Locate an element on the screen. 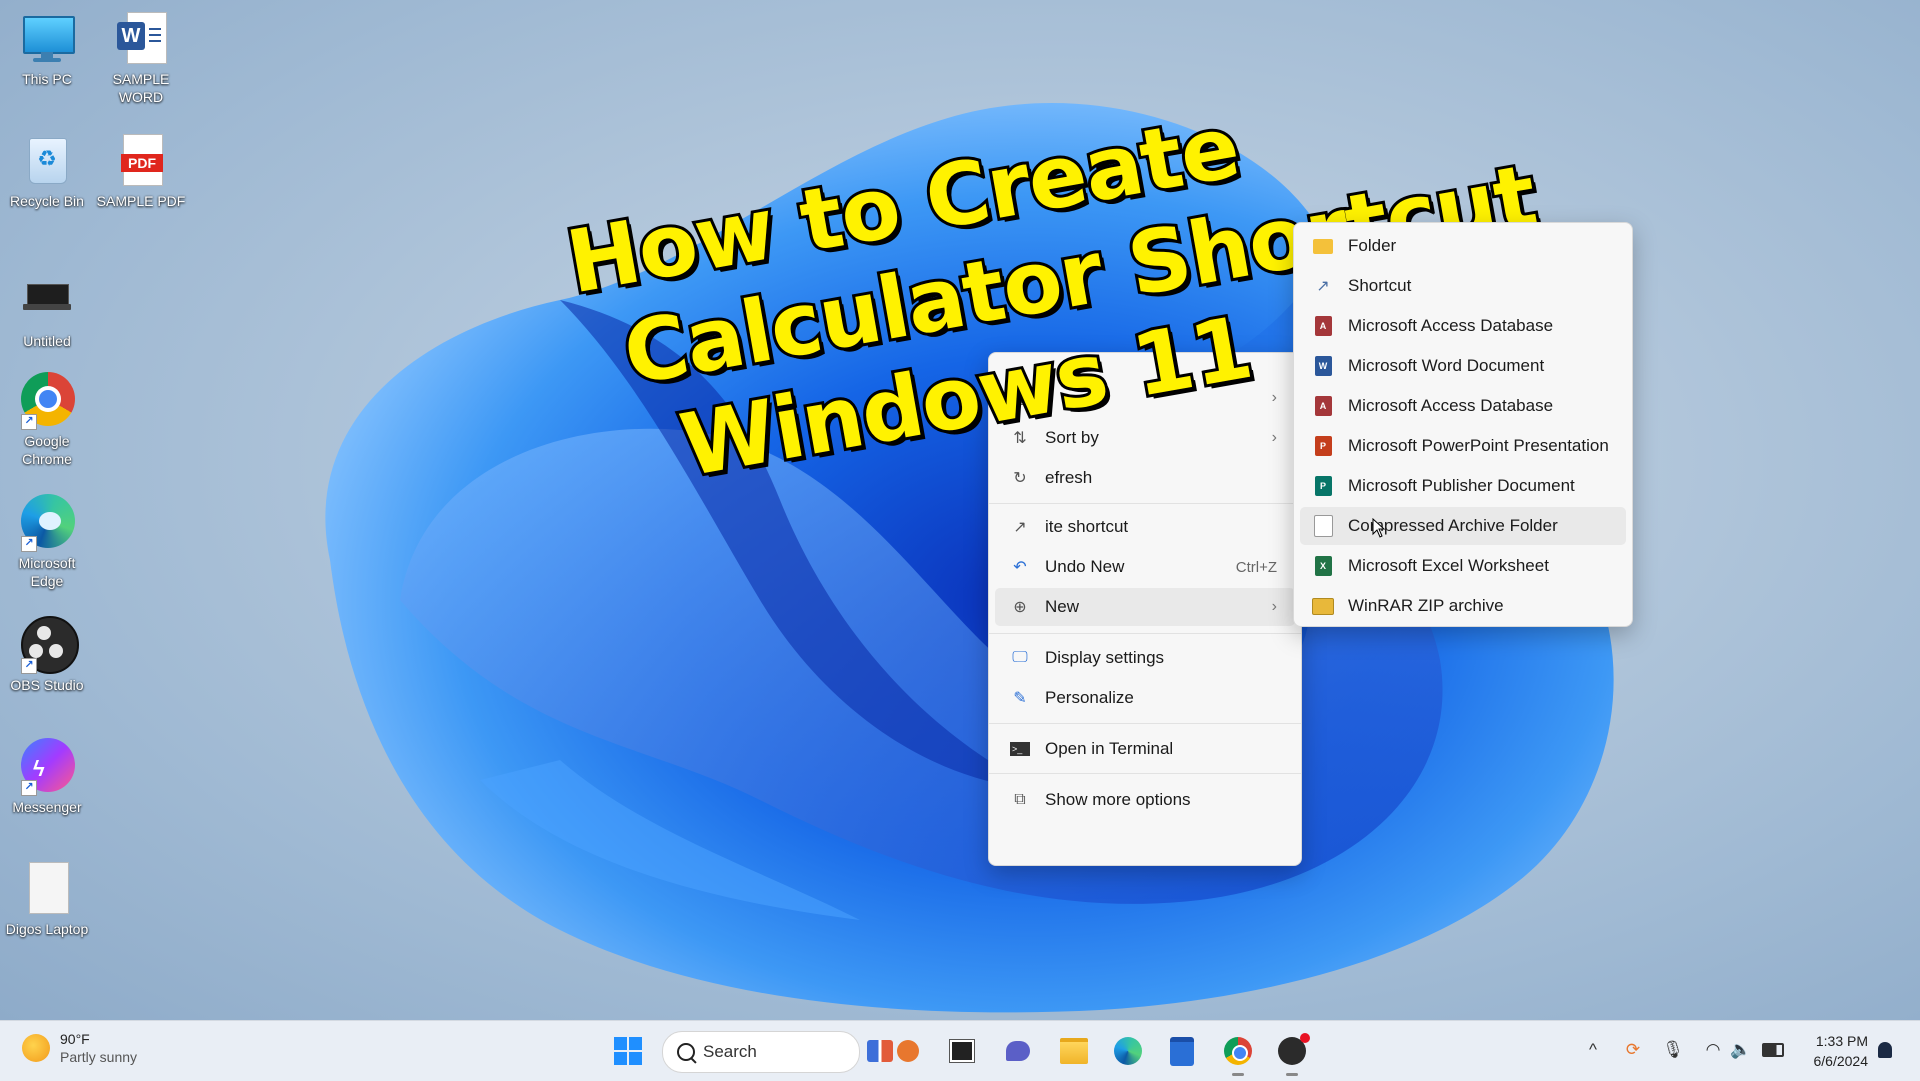 This screenshot has height=1081, width=1920. chat-icon is located at coordinates (1018, 1051).